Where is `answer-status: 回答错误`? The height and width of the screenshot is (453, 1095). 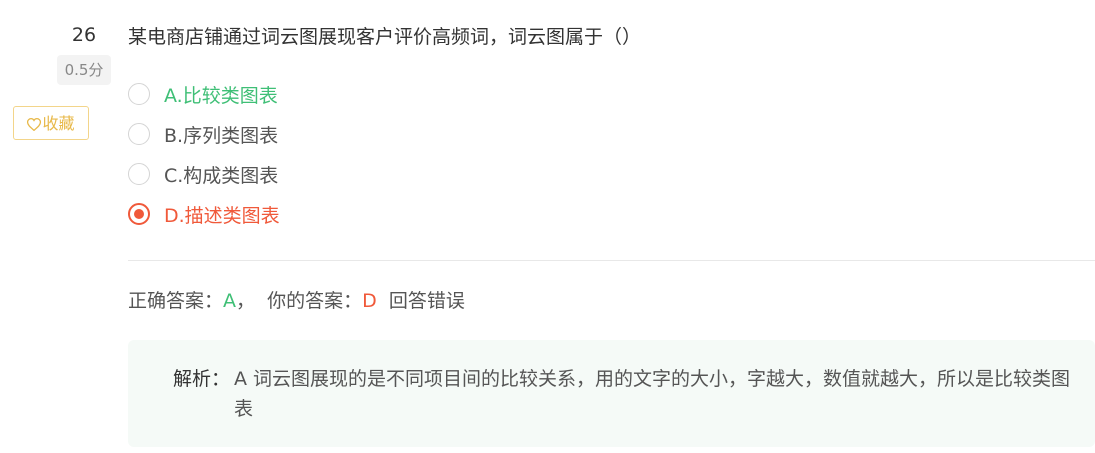 answer-status: 回答错误 is located at coordinates (426, 301).